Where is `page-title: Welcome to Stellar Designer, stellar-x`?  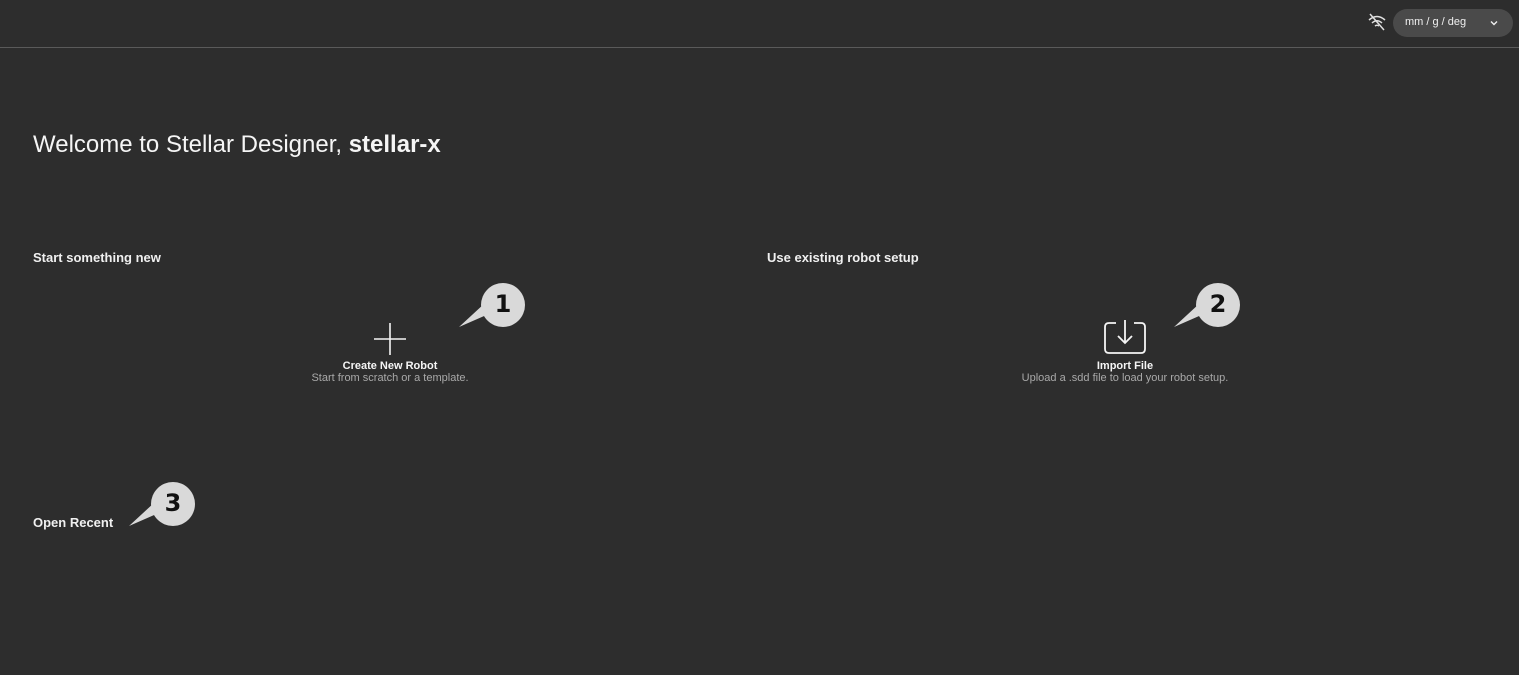 page-title: Welcome to Stellar Designer, stellar-x is located at coordinates (237, 145).